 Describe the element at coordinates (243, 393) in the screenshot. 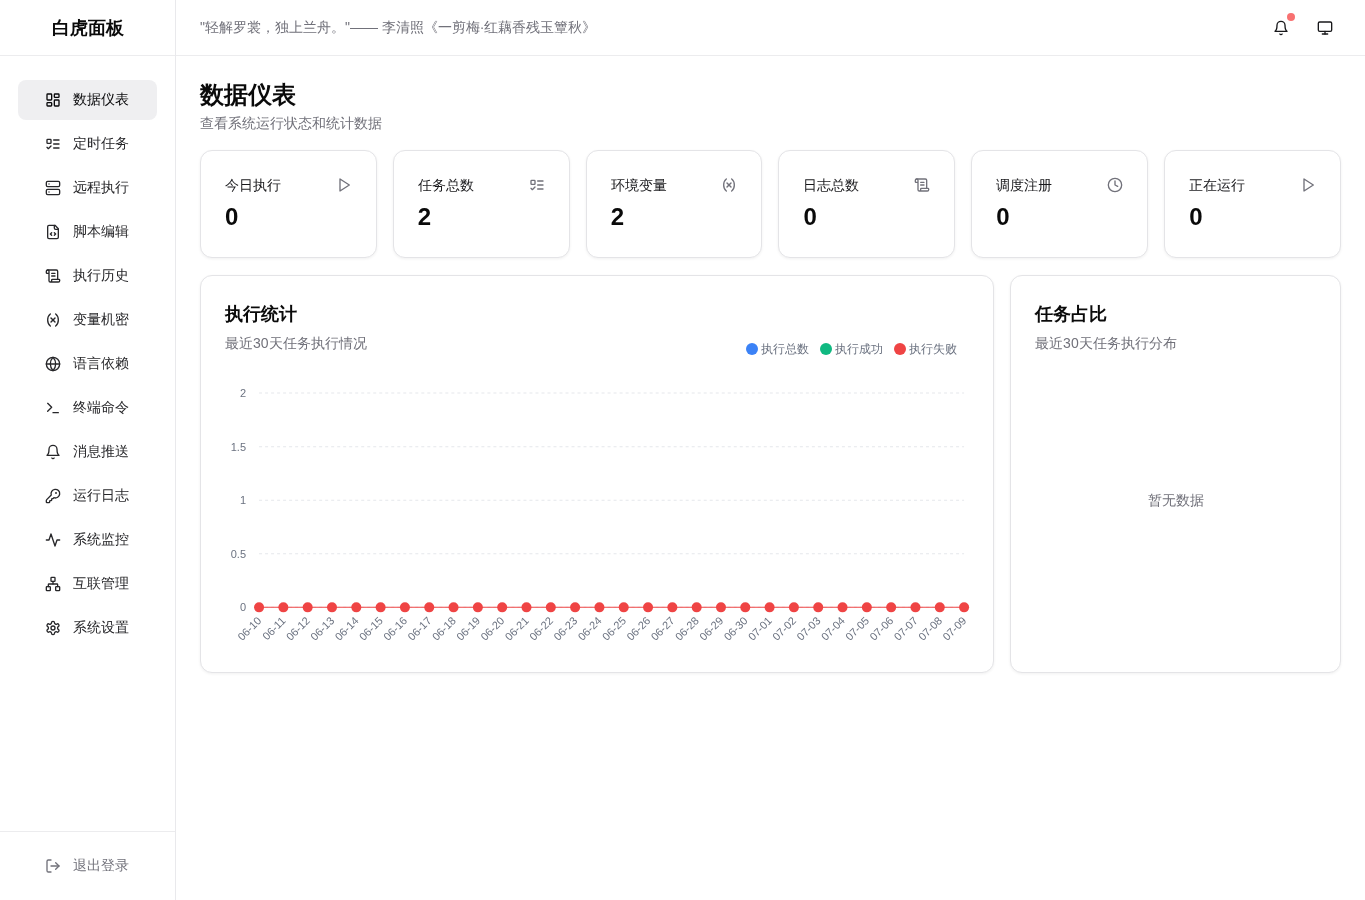

I see `axis-tick-label: 2` at that location.